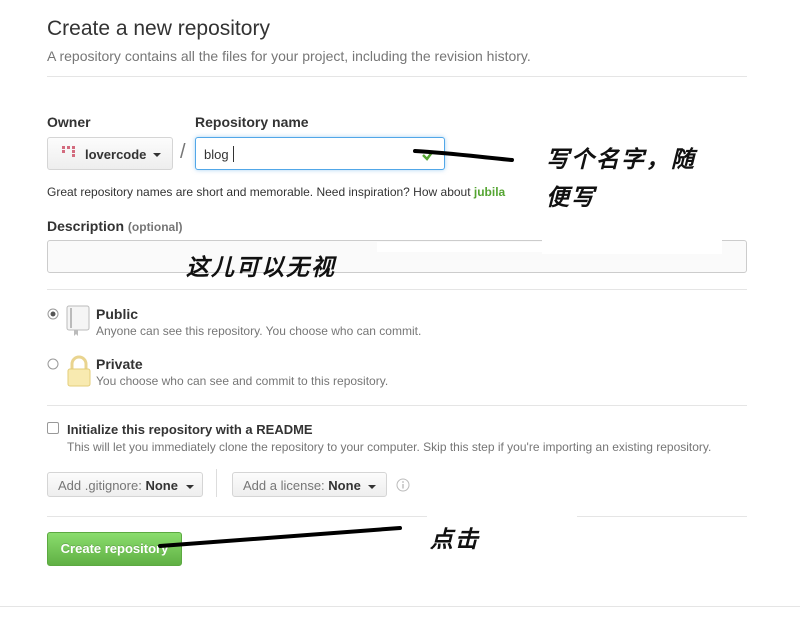 The width and height of the screenshot is (800, 625). I want to click on arrow-to-create-button, so click(280, 537).